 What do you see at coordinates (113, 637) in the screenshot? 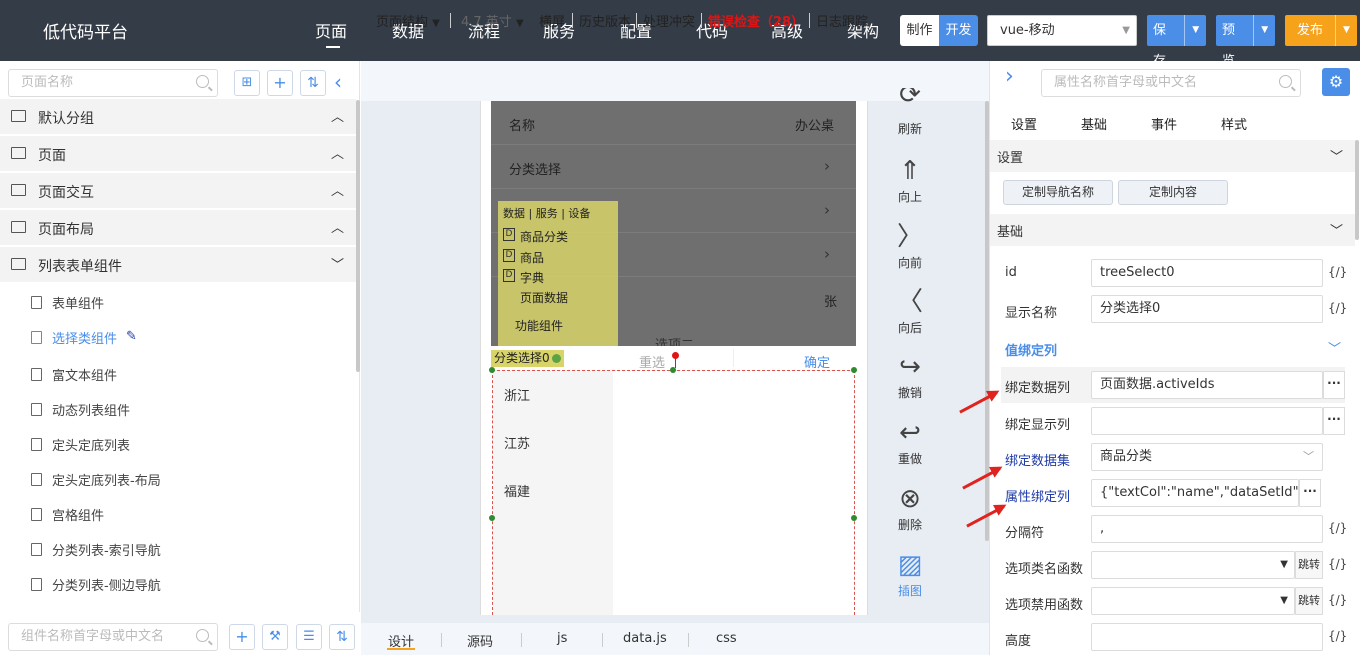
I see `component-search-input: 组件名称首字母或中文名` at bounding box center [113, 637].